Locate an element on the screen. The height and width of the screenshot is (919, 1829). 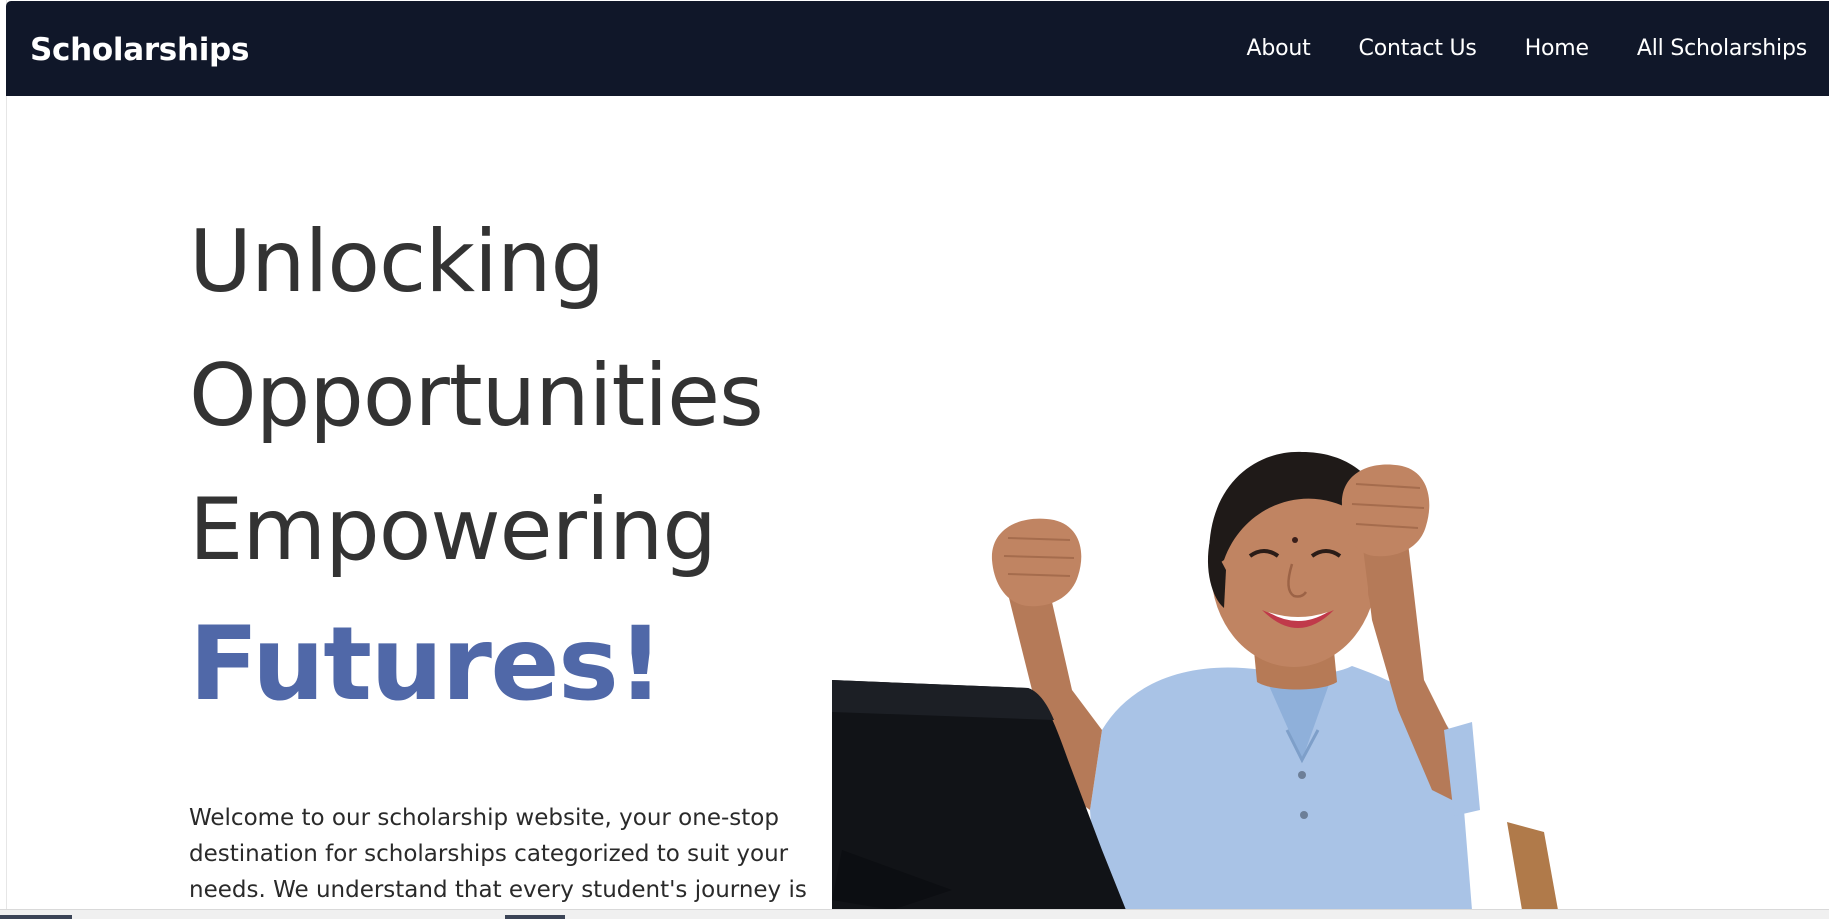
window-left-edge is located at coordinates (3, 455).